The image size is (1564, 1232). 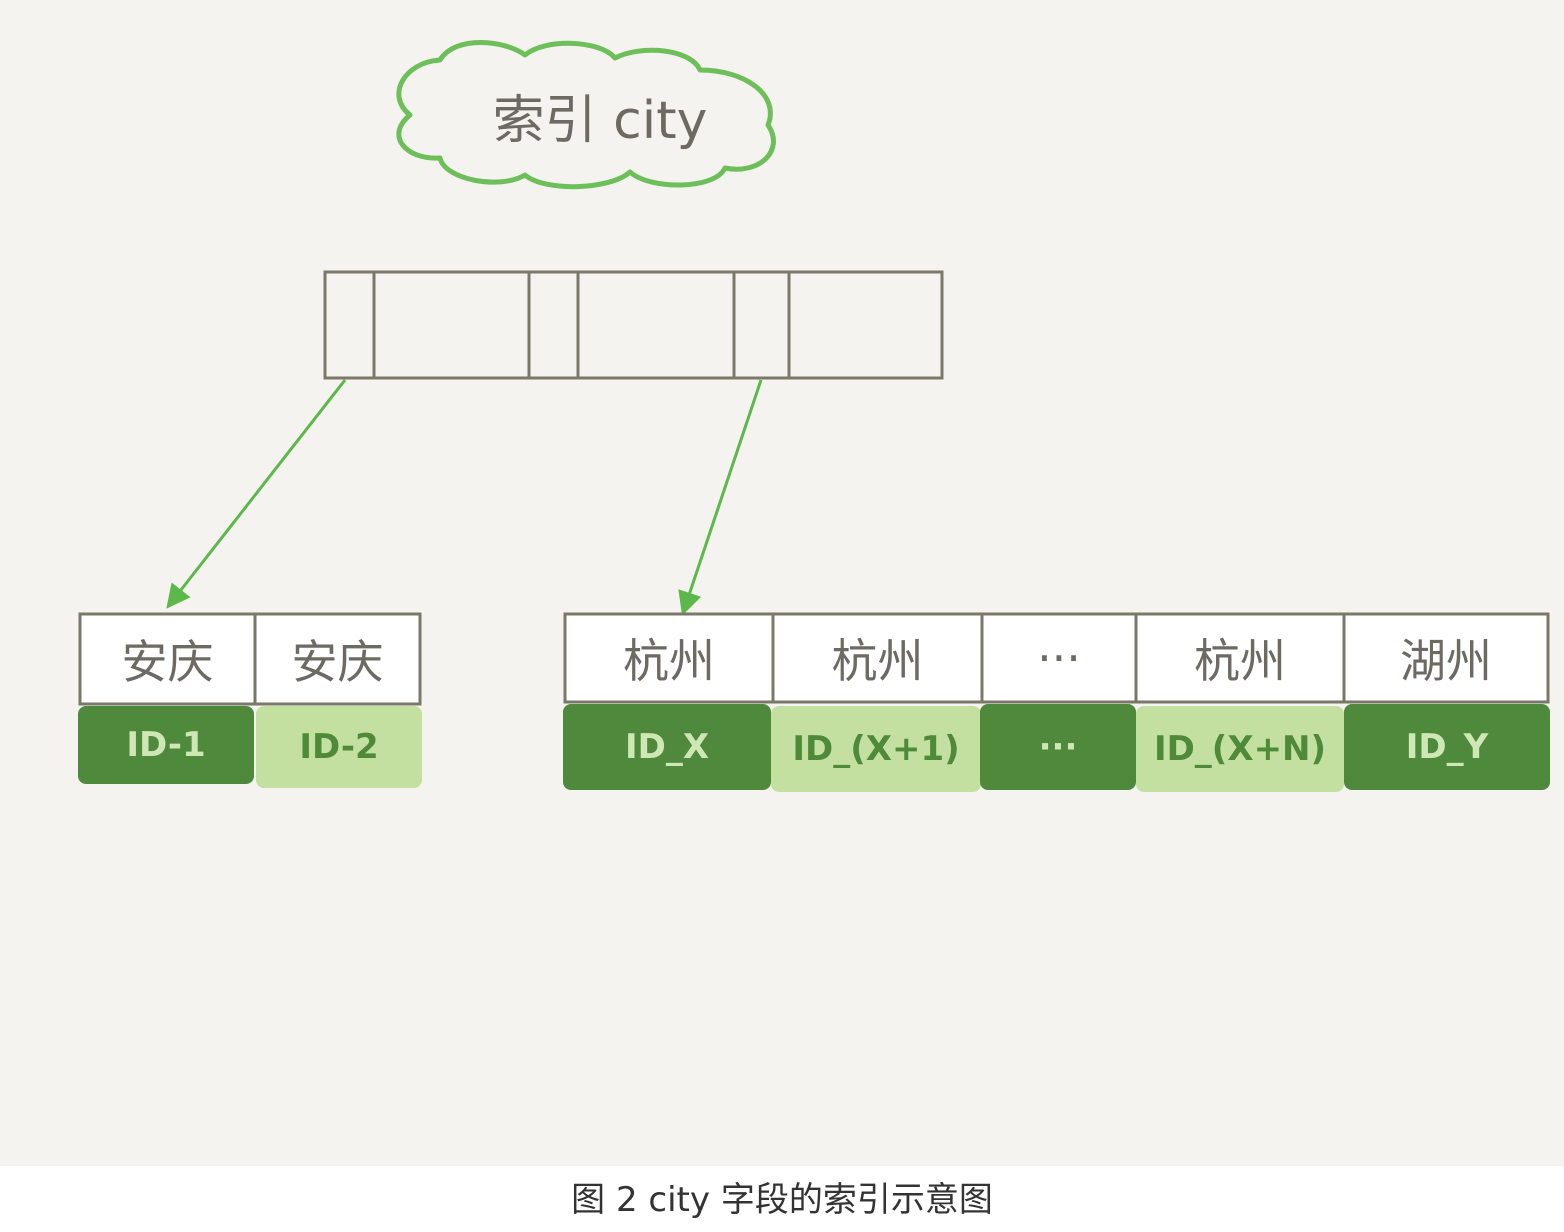 What do you see at coordinates (166, 745) in the screenshot?
I see `row-id: ID-1` at bounding box center [166, 745].